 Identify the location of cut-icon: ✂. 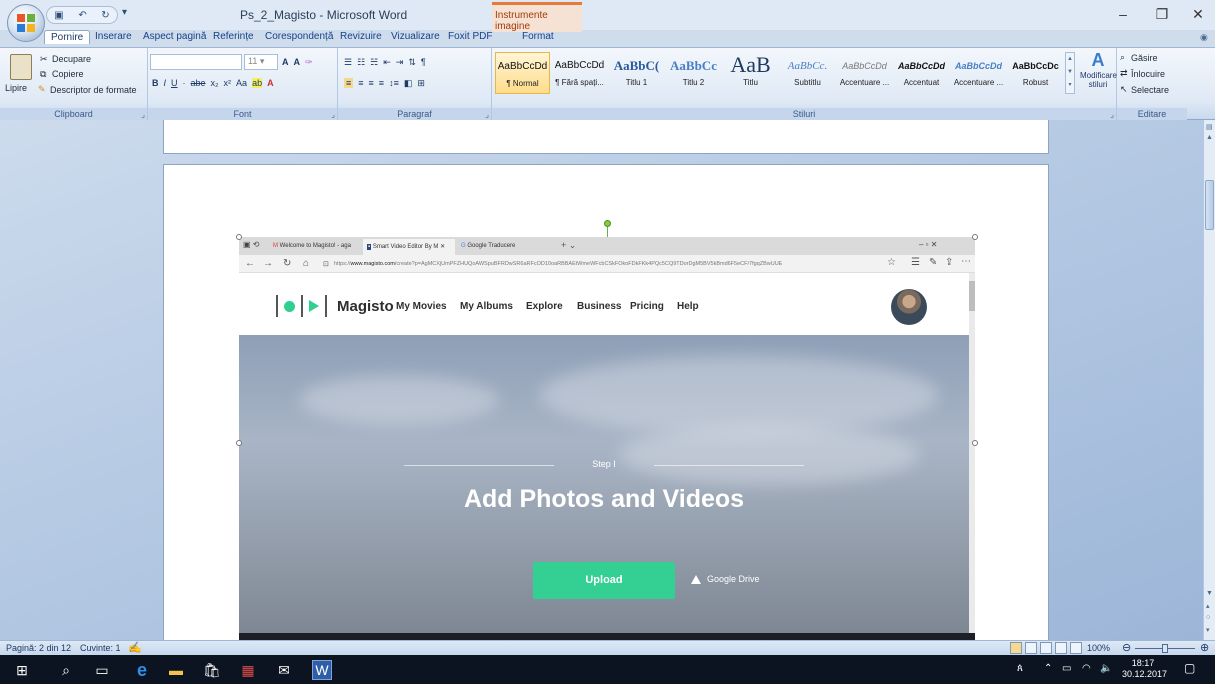
(44, 59).